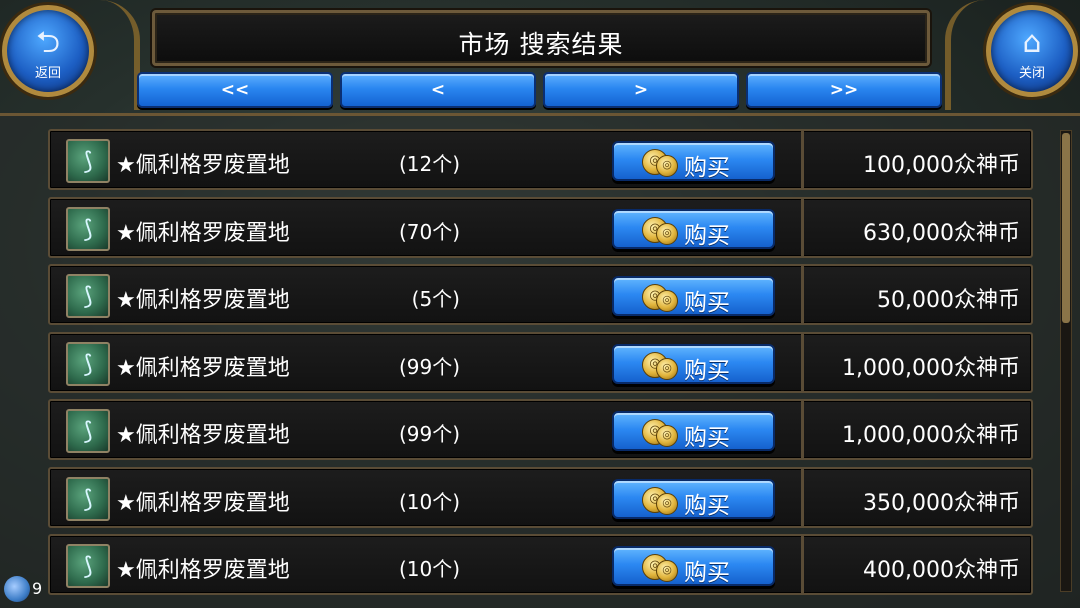  I want to click on status-badge: 9, so click(37, 588).